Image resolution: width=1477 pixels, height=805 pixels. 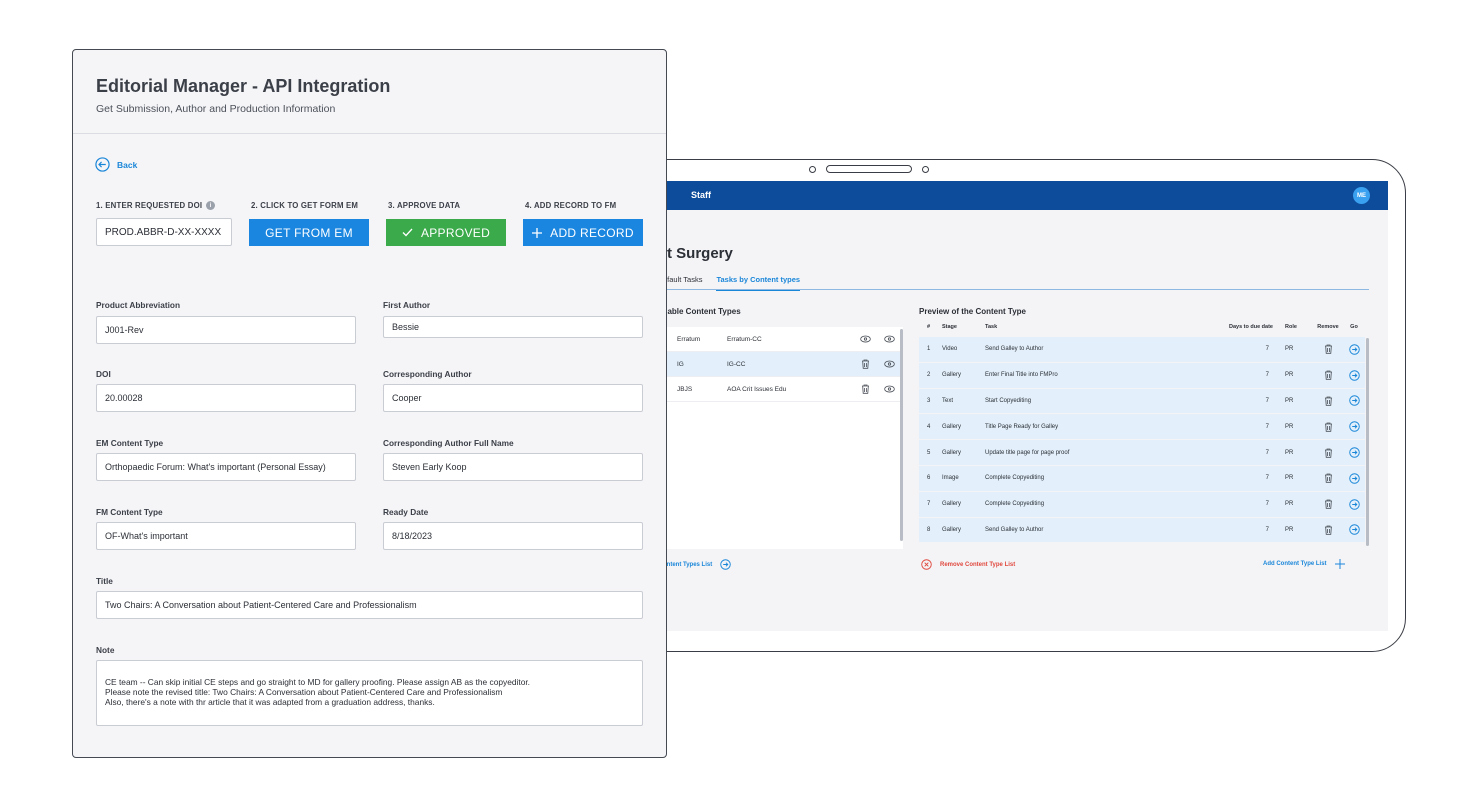 I want to click on step-4-label: 4. ADD RECORD TO FM, so click(x=571, y=205).